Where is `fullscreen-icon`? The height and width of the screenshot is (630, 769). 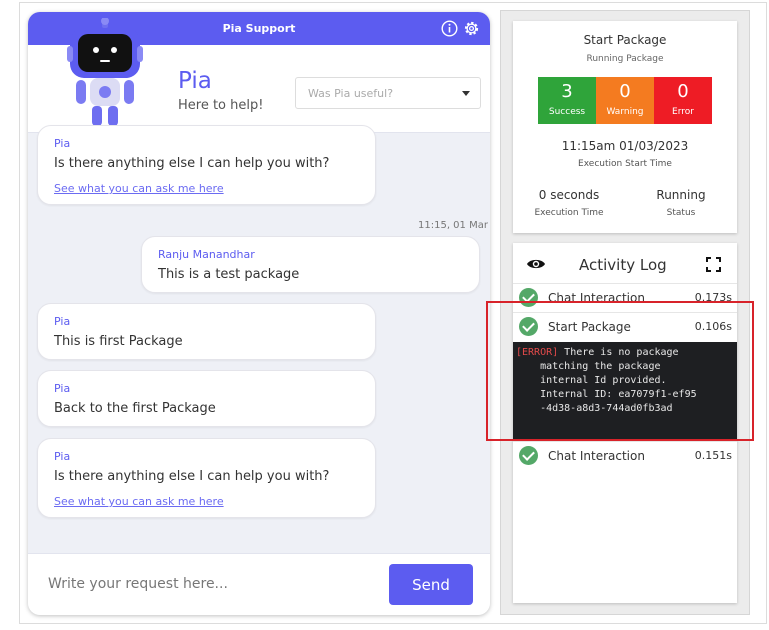 fullscreen-icon is located at coordinates (713, 264).